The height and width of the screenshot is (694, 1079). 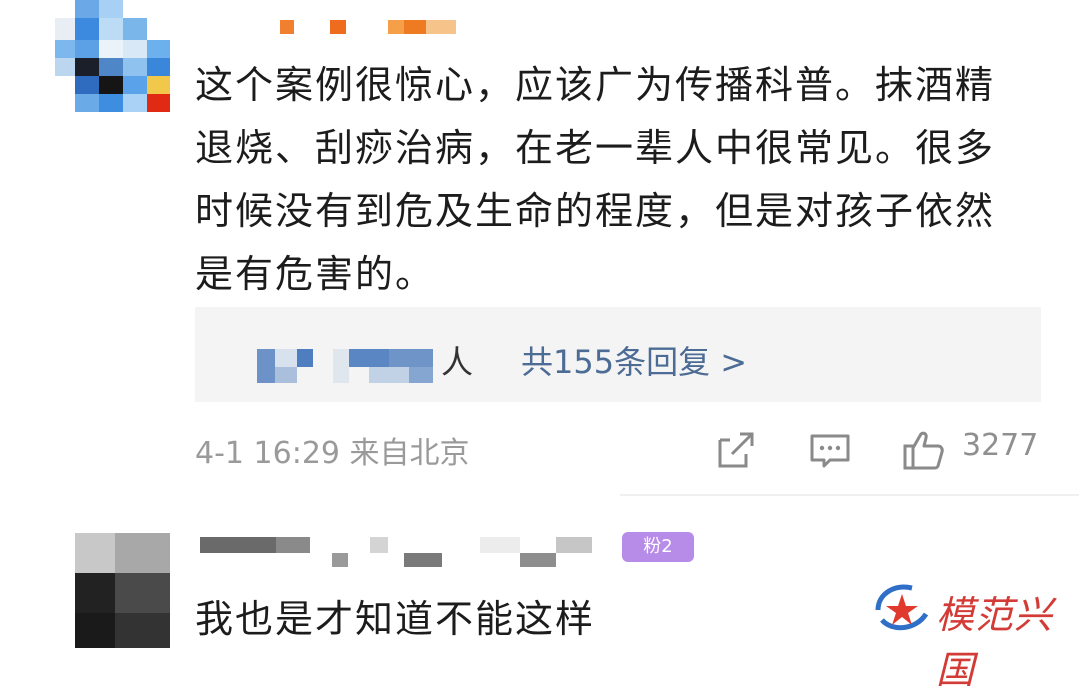 I want to click on replies-box: 人 共155条回复 >, so click(x=618, y=354).